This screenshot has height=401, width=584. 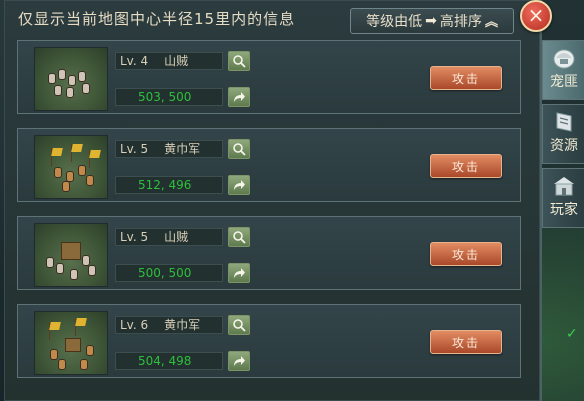 I want to click on level-name-field: Lv. 6 黄巾军, so click(x=169, y=325).